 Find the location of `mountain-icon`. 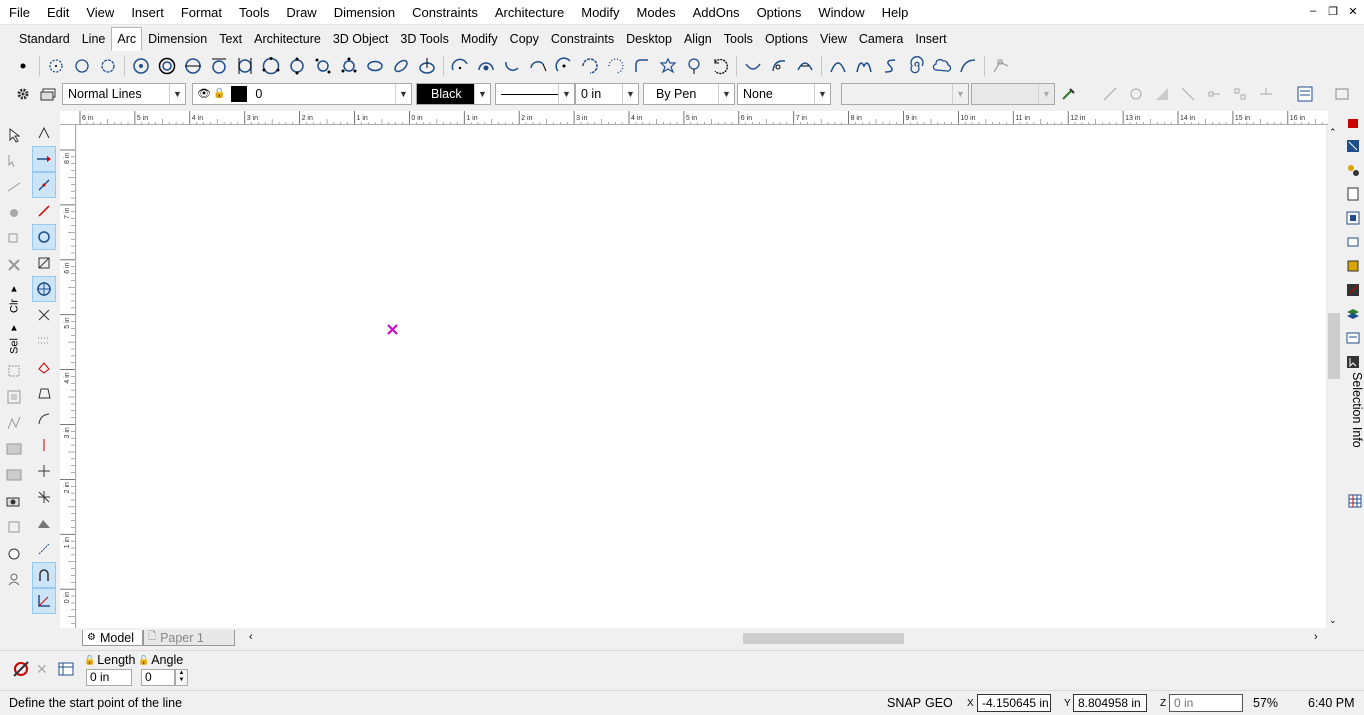

mountain-icon is located at coordinates (44, 523).